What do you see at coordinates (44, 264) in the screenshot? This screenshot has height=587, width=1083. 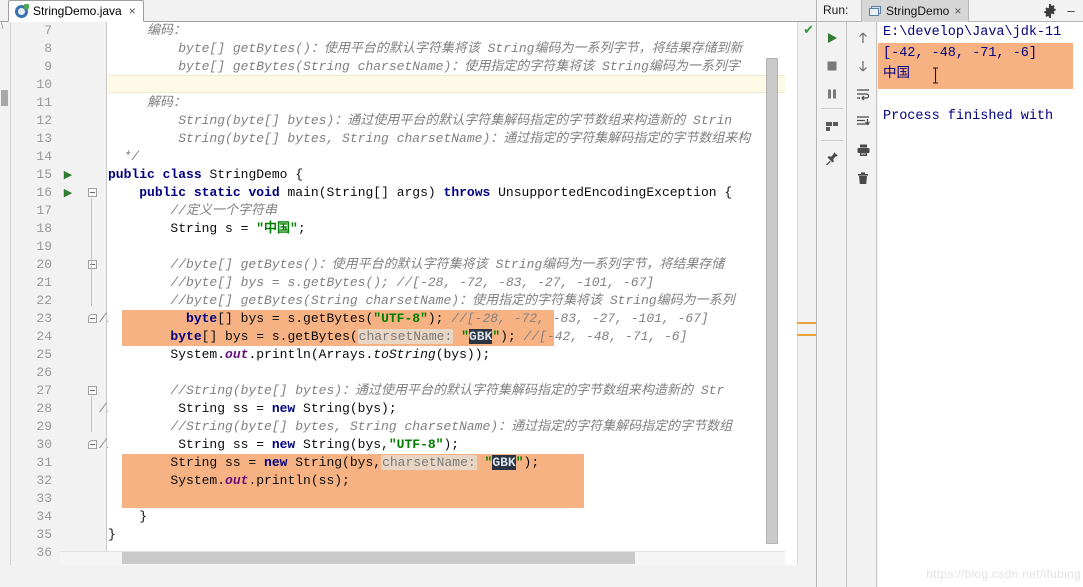 I see `line-number: 20` at bounding box center [44, 264].